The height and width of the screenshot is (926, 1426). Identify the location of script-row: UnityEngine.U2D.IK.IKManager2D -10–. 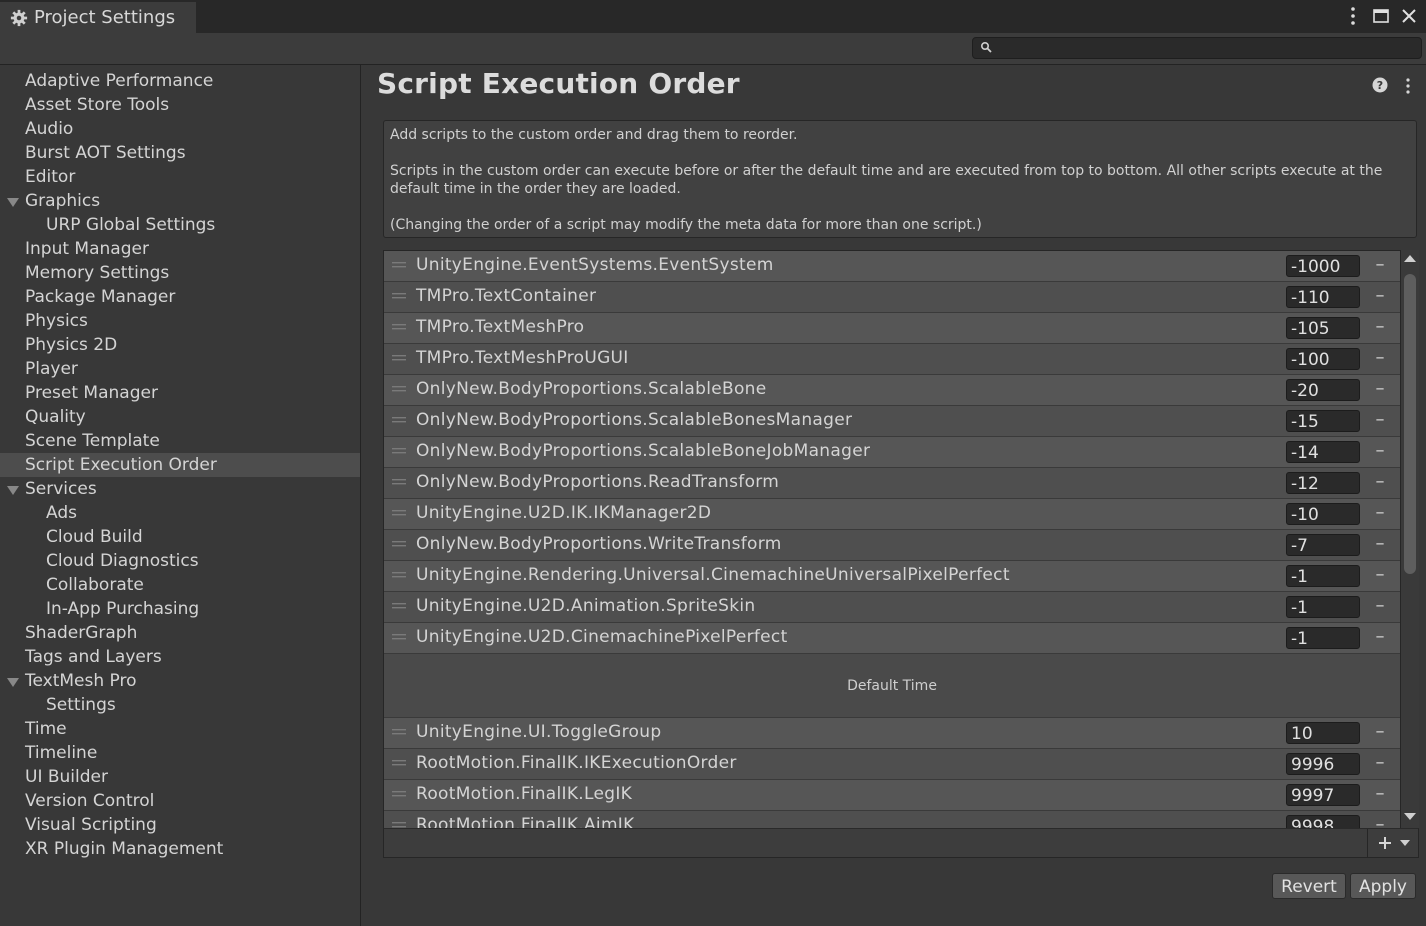
(892, 514).